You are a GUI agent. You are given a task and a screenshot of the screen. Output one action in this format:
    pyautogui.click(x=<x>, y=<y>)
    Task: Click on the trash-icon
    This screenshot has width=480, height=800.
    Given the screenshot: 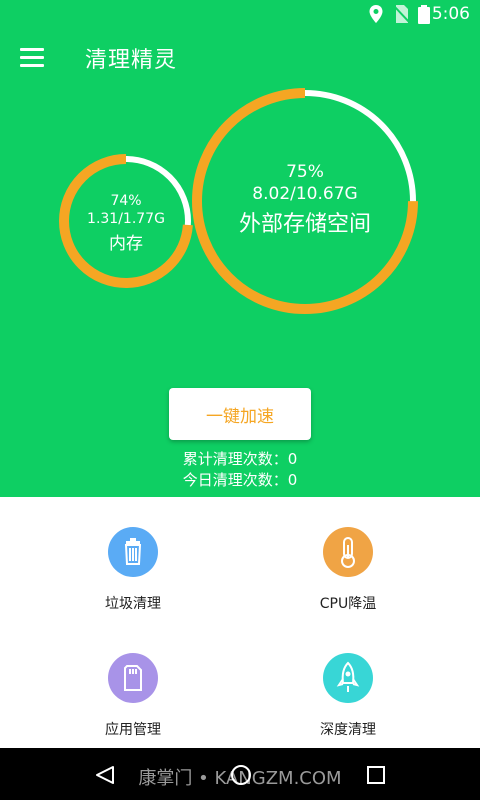 What is the action you would take?
    pyautogui.click(x=133, y=552)
    